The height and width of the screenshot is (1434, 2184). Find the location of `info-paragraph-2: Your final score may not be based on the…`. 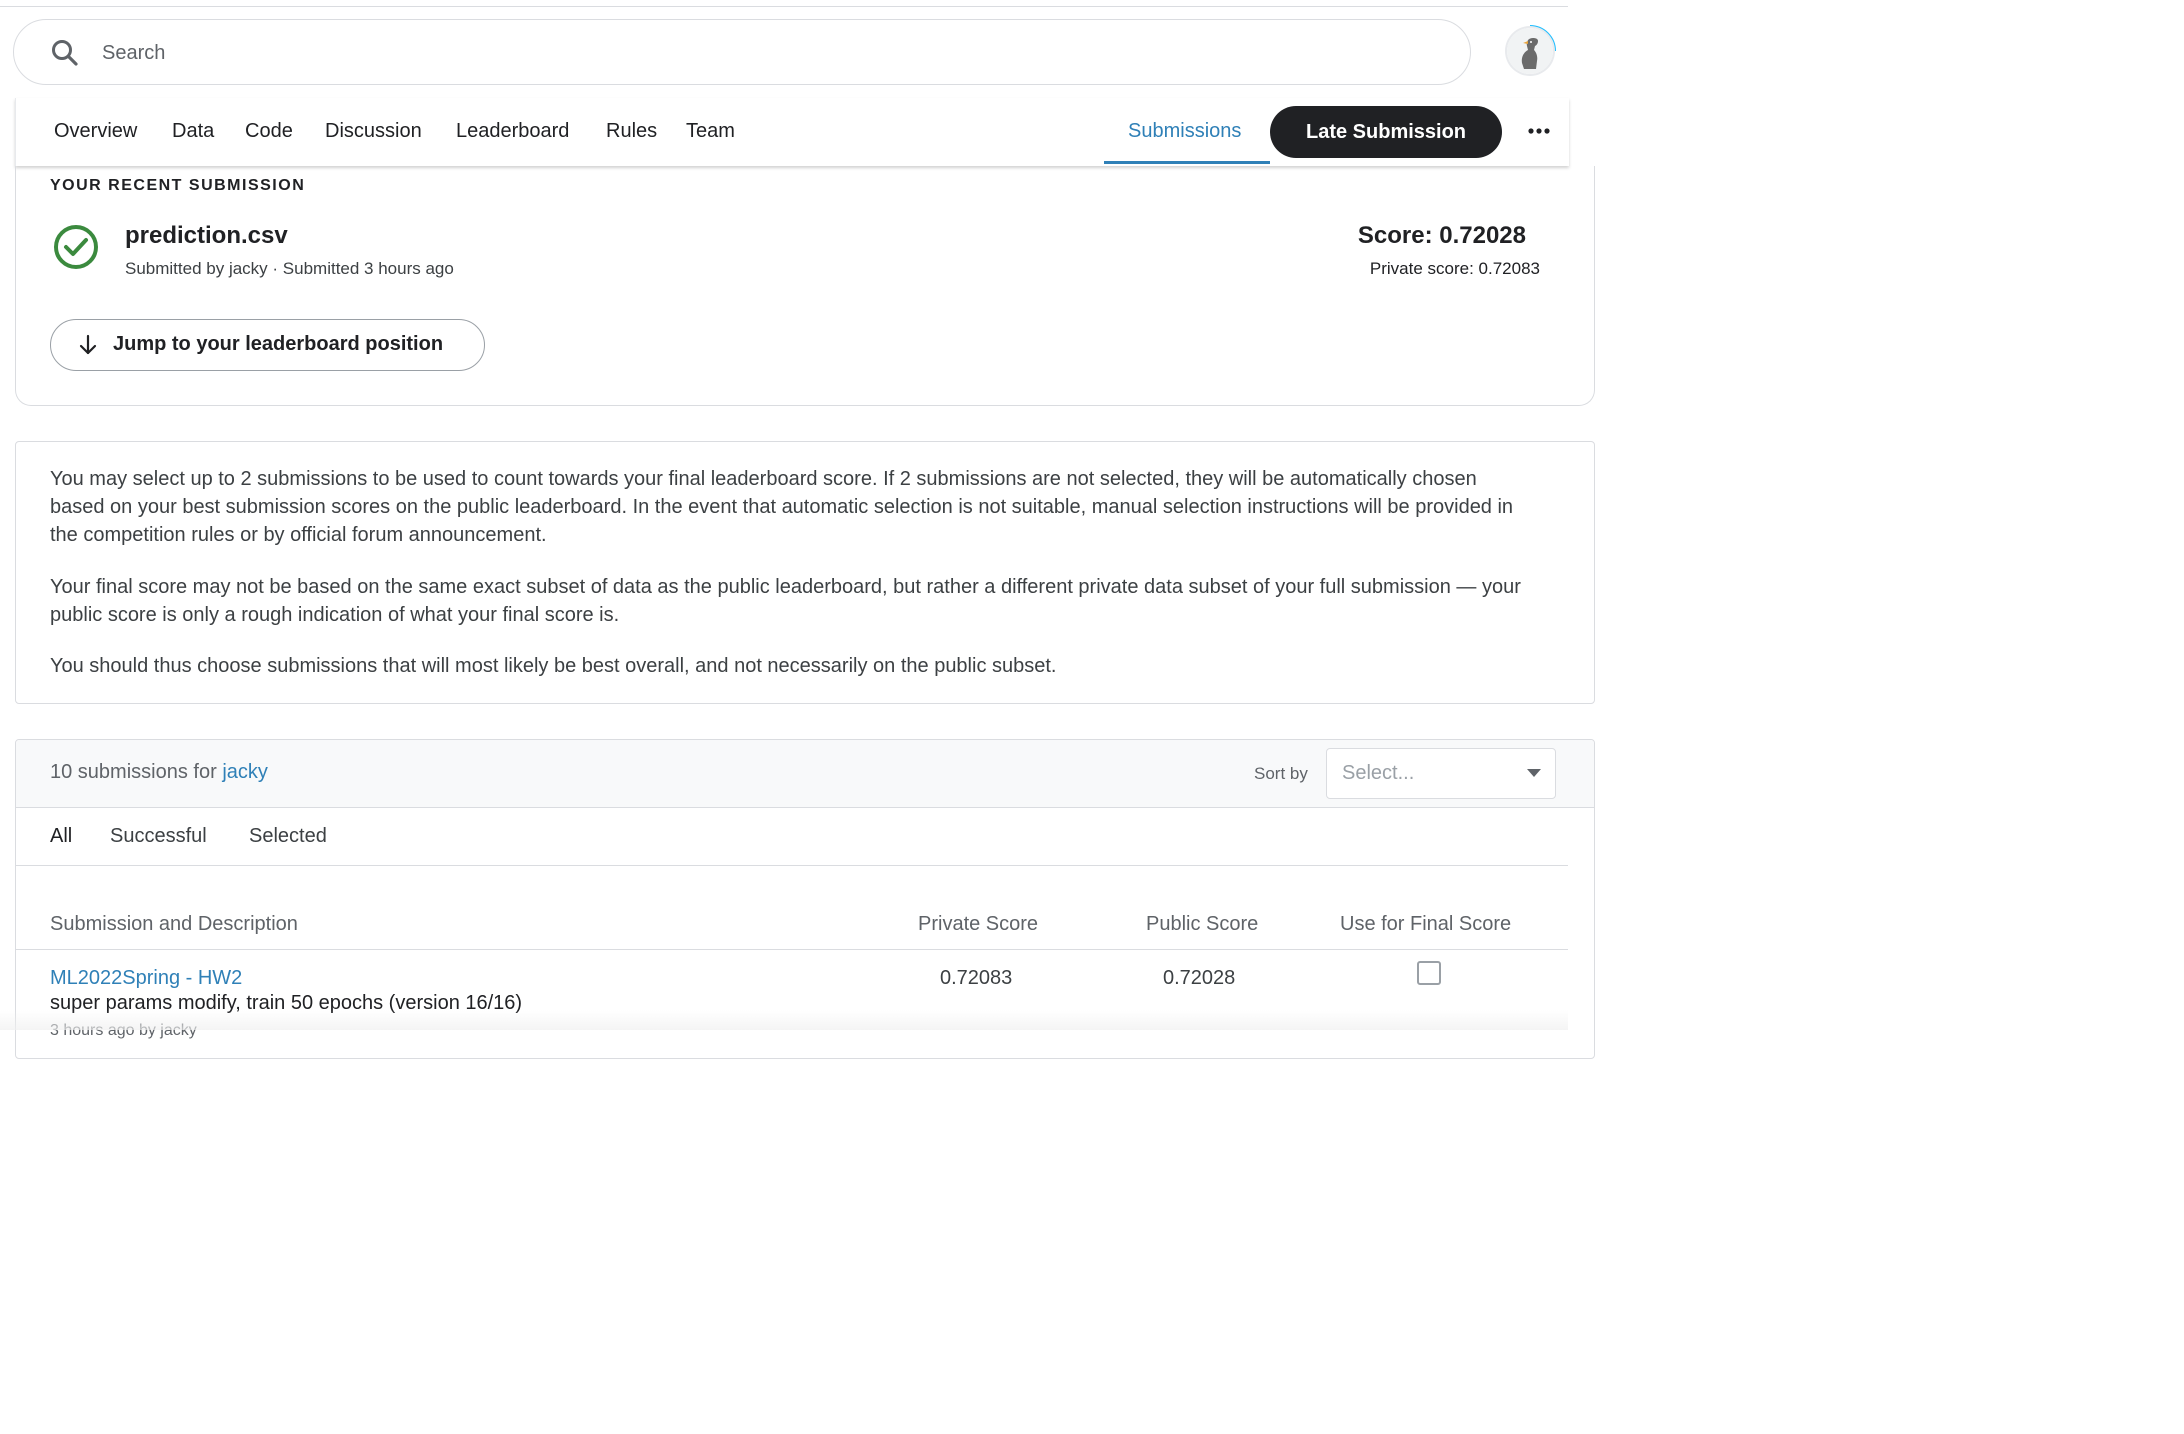

info-paragraph-2: Your final score may not be based on the… is located at coordinates (785, 601).